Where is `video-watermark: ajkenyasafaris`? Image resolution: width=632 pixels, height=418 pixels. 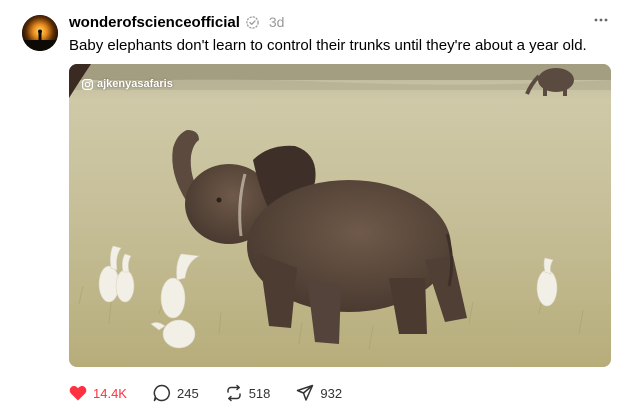
video-watermark: ajkenyasafaris is located at coordinates (127, 84).